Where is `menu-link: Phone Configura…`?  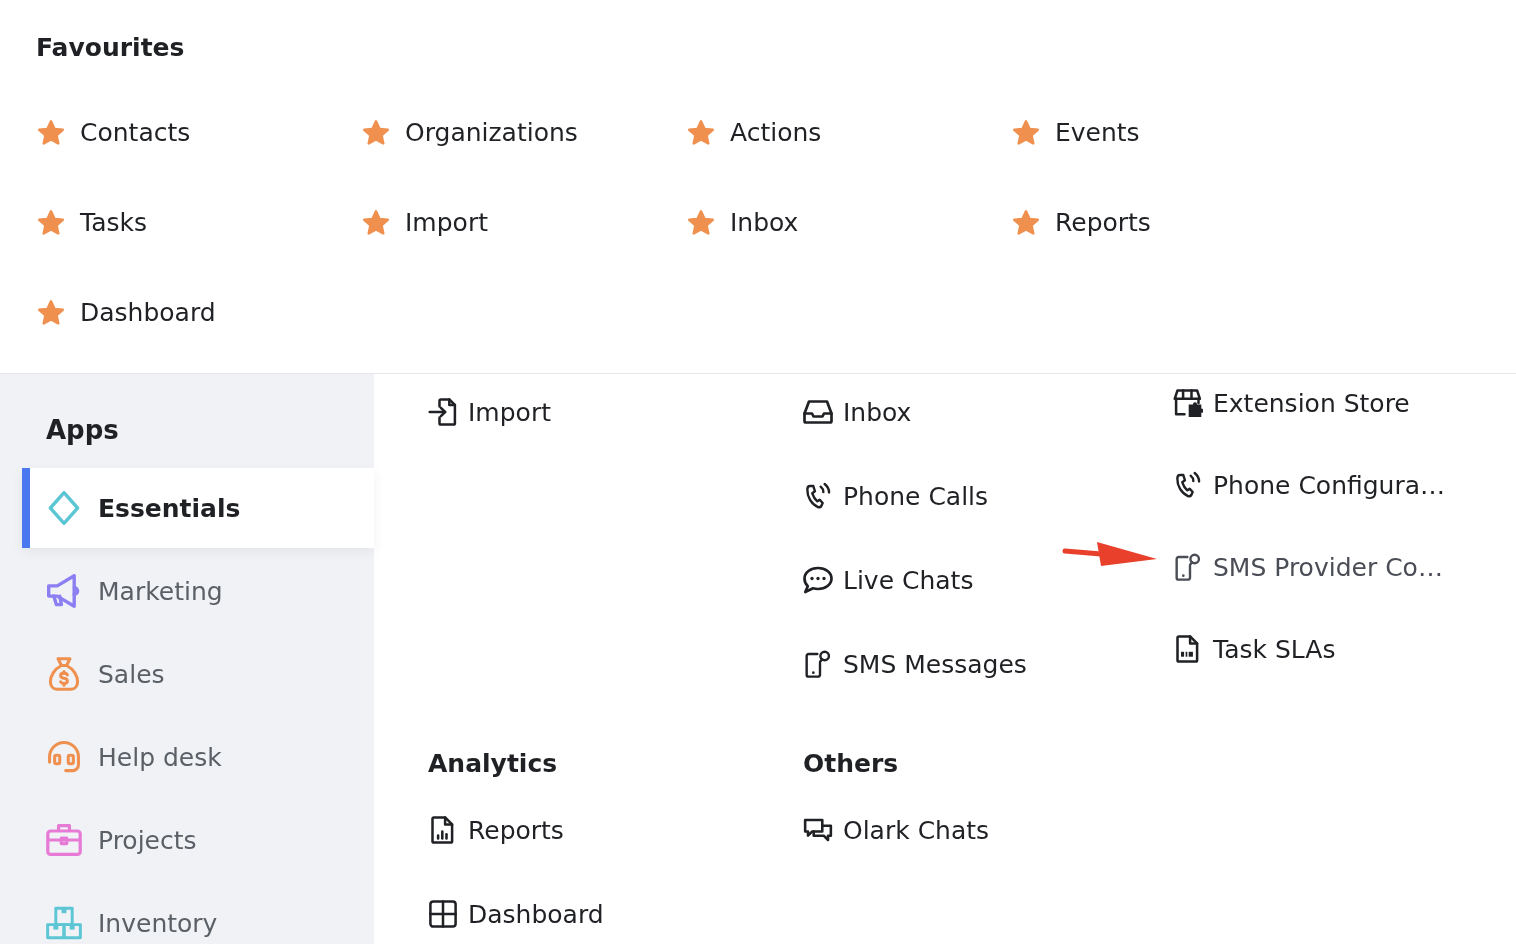 menu-link: Phone Configura… is located at coordinates (1309, 485).